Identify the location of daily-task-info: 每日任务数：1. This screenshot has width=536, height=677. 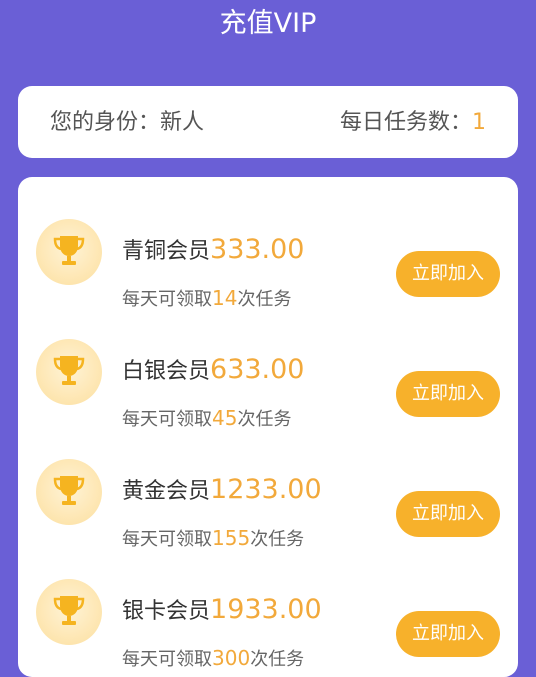
(413, 123).